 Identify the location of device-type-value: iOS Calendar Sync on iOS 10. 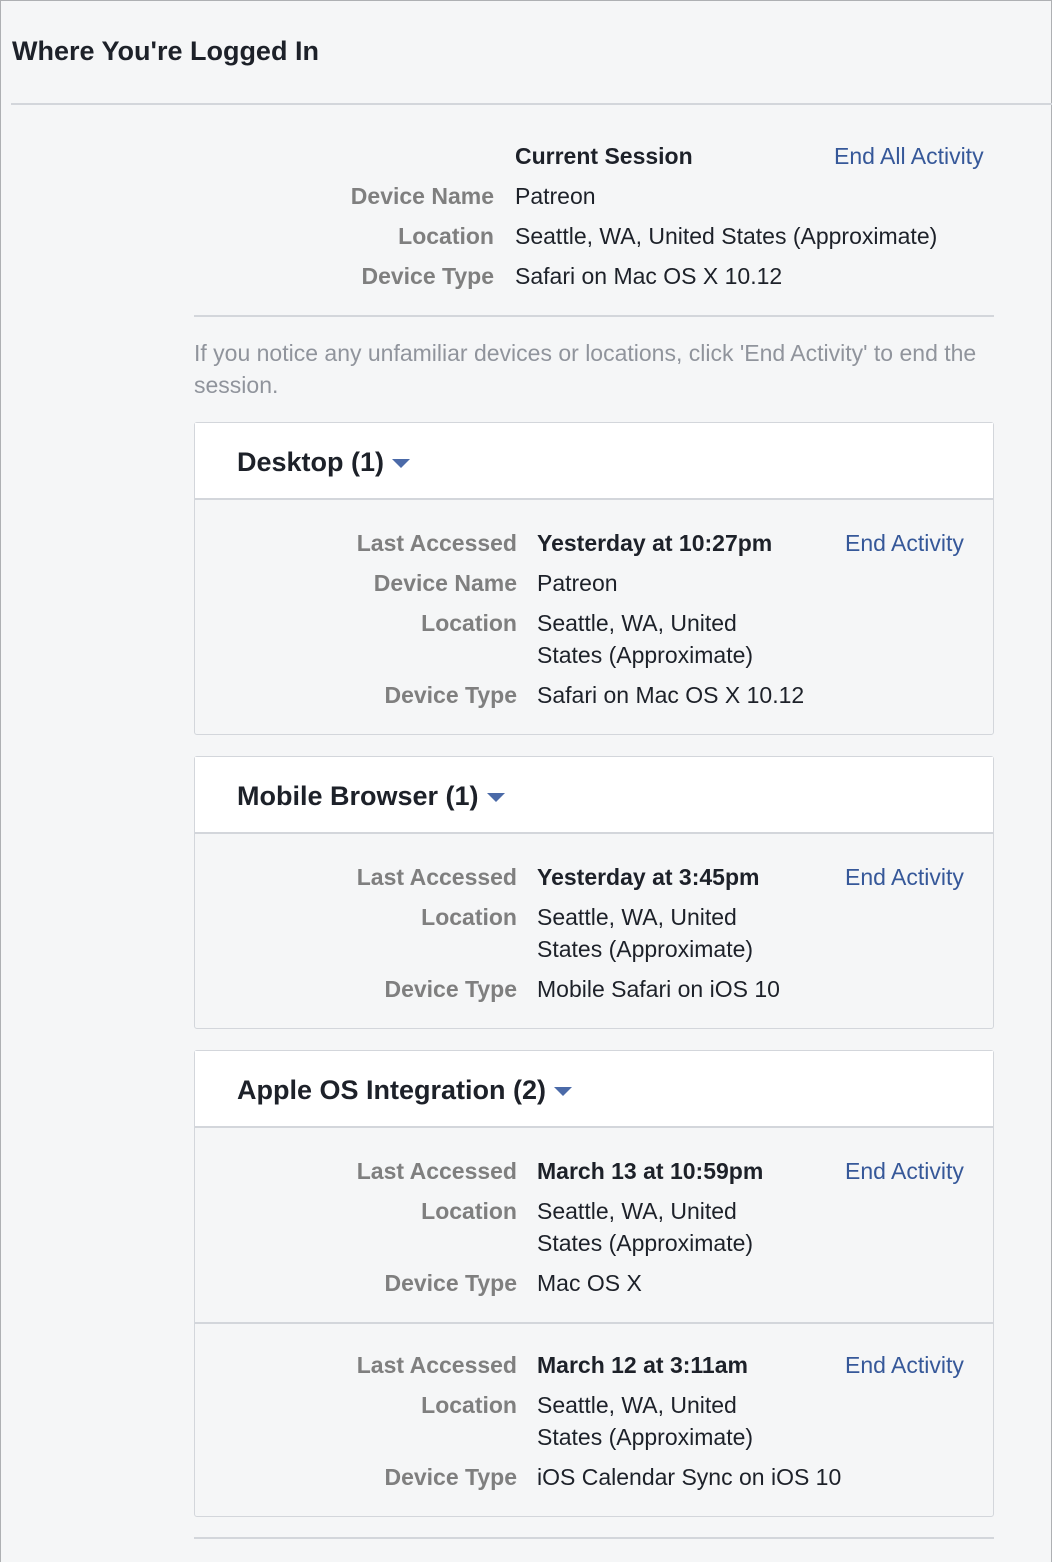
(689, 1477).